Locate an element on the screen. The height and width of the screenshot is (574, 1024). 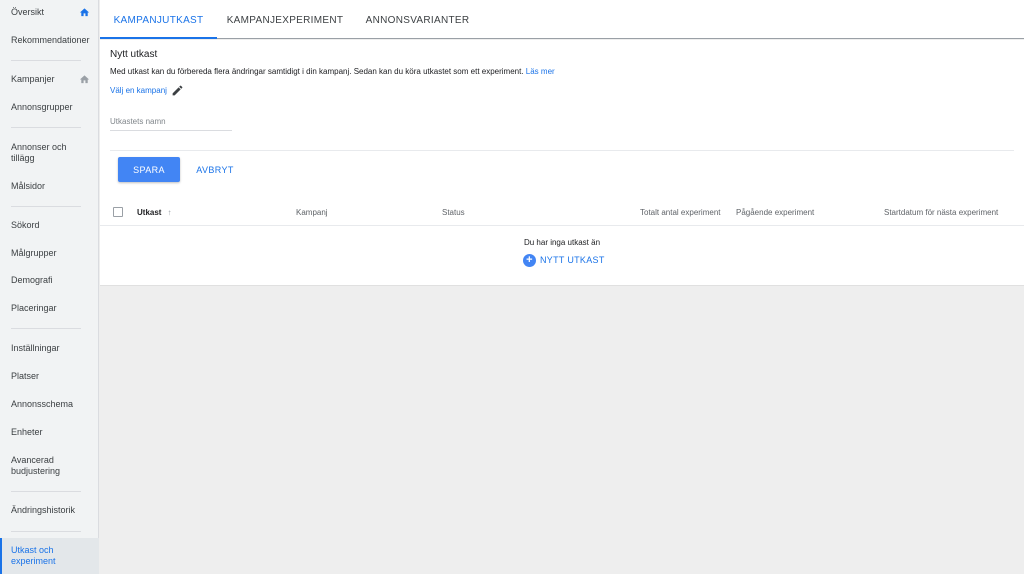
sidebar-item-enheter: Enheter is located at coordinates (49, 432).